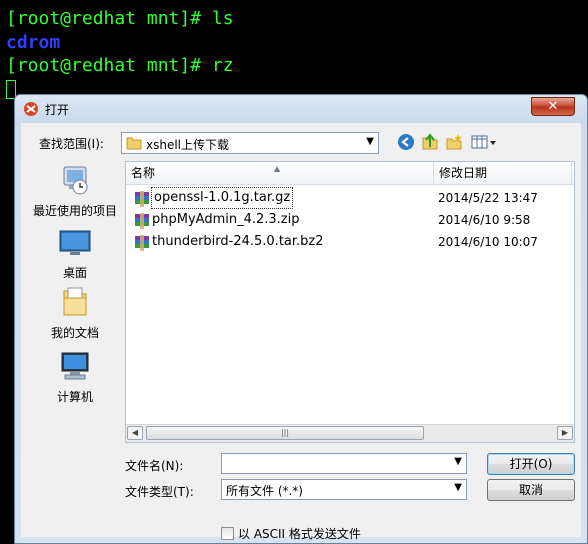 The height and width of the screenshot is (544, 588). Describe the element at coordinates (134, 143) in the screenshot. I see `folder-icon` at that location.